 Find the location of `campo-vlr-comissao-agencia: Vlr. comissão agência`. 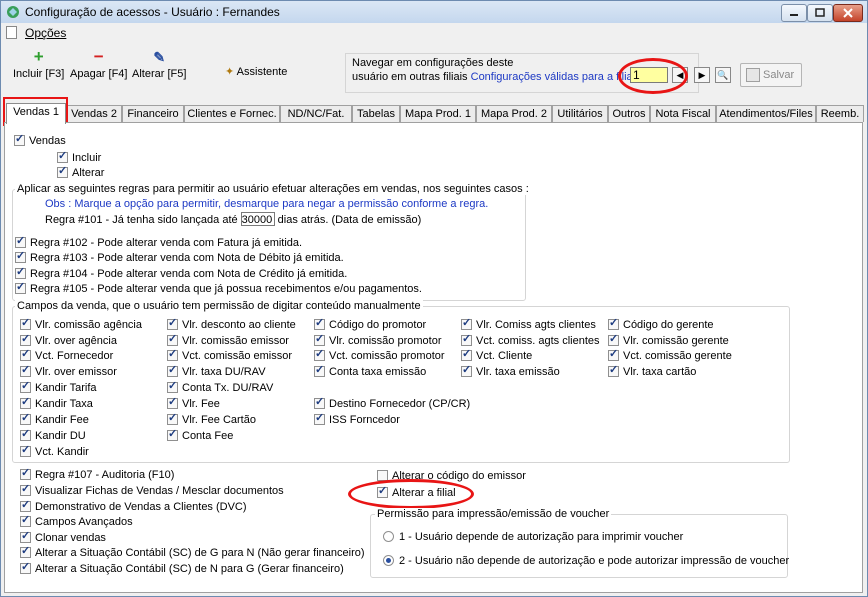

campo-vlr-comissao-agencia: Vlr. comissão agência is located at coordinates (81, 324).